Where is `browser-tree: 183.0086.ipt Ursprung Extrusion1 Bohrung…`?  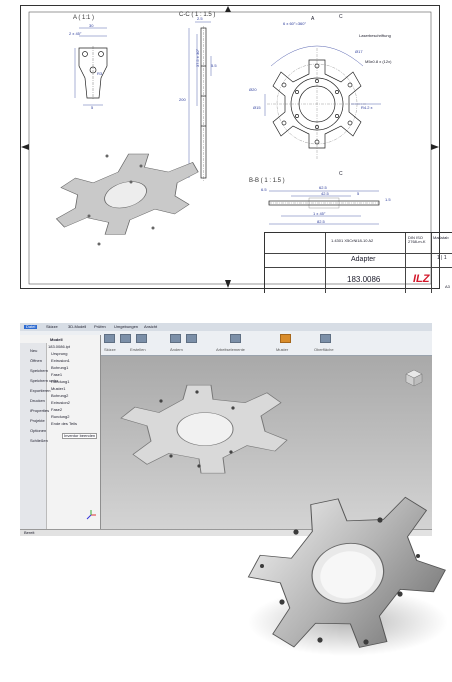
browser-tree: 183.0086.ipt Ursprung Extrusion1 Bohrung… is located at coordinates (73, 387).